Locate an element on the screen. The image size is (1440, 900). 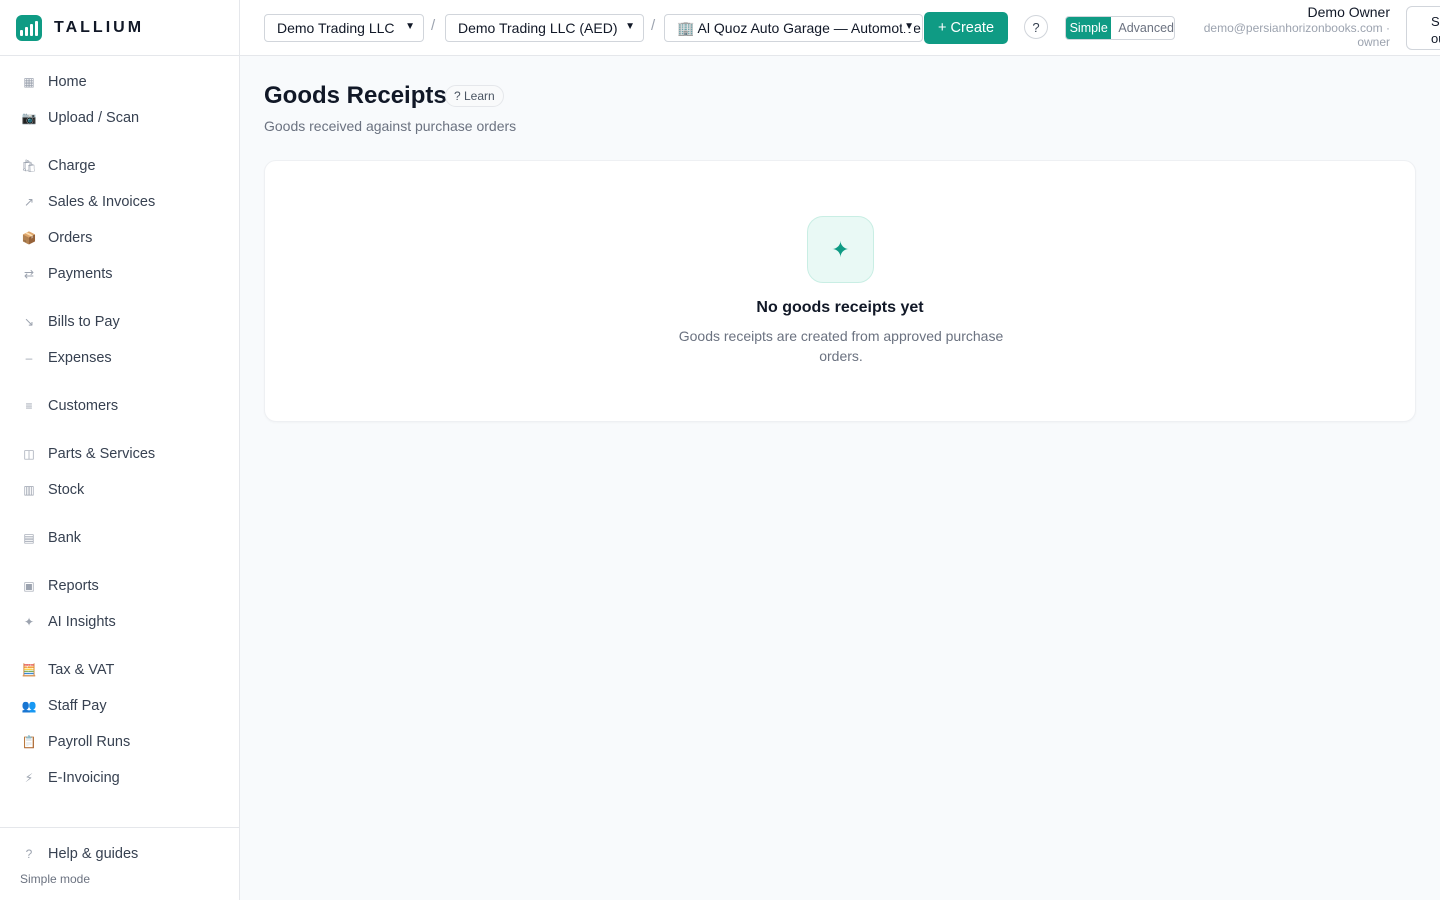
sidebar-item-e-invoicing: ⚡ E-Invoicing is located at coordinates (119, 778).